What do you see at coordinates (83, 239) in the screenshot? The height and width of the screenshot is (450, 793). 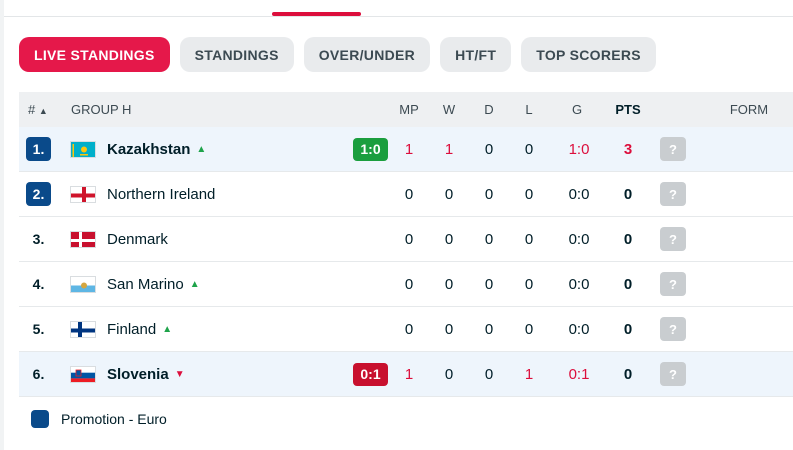 I see `denmark-flag-icon` at bounding box center [83, 239].